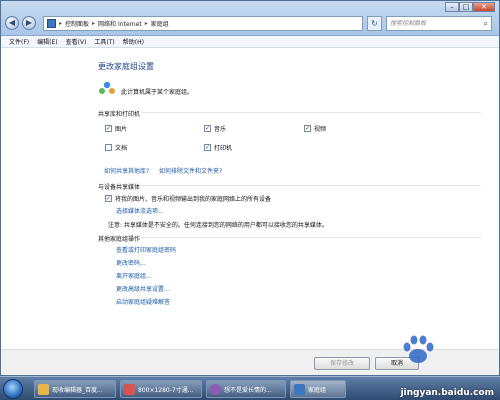 Image resolution: width=500 pixels, height=400 pixels. What do you see at coordinates (439, 23) in the screenshot?
I see `search-input: 搜索控制面板 ⌕` at bounding box center [439, 23].